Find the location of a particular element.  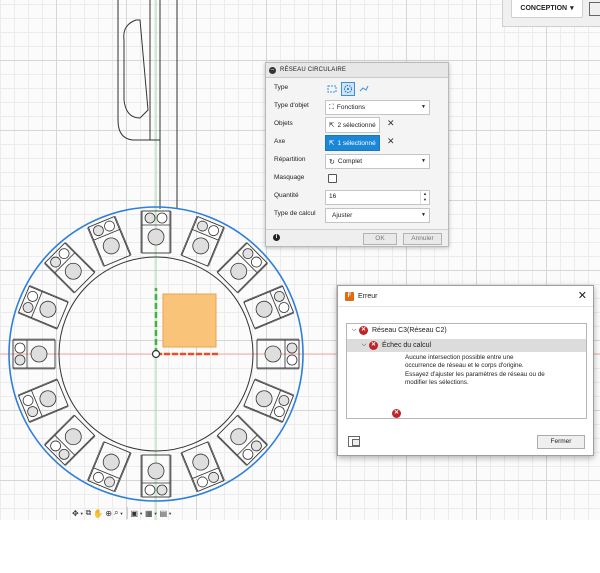

tree-item-root: ⌵ ✕ Réseau C3(Réseau C2) is located at coordinates (466, 330).